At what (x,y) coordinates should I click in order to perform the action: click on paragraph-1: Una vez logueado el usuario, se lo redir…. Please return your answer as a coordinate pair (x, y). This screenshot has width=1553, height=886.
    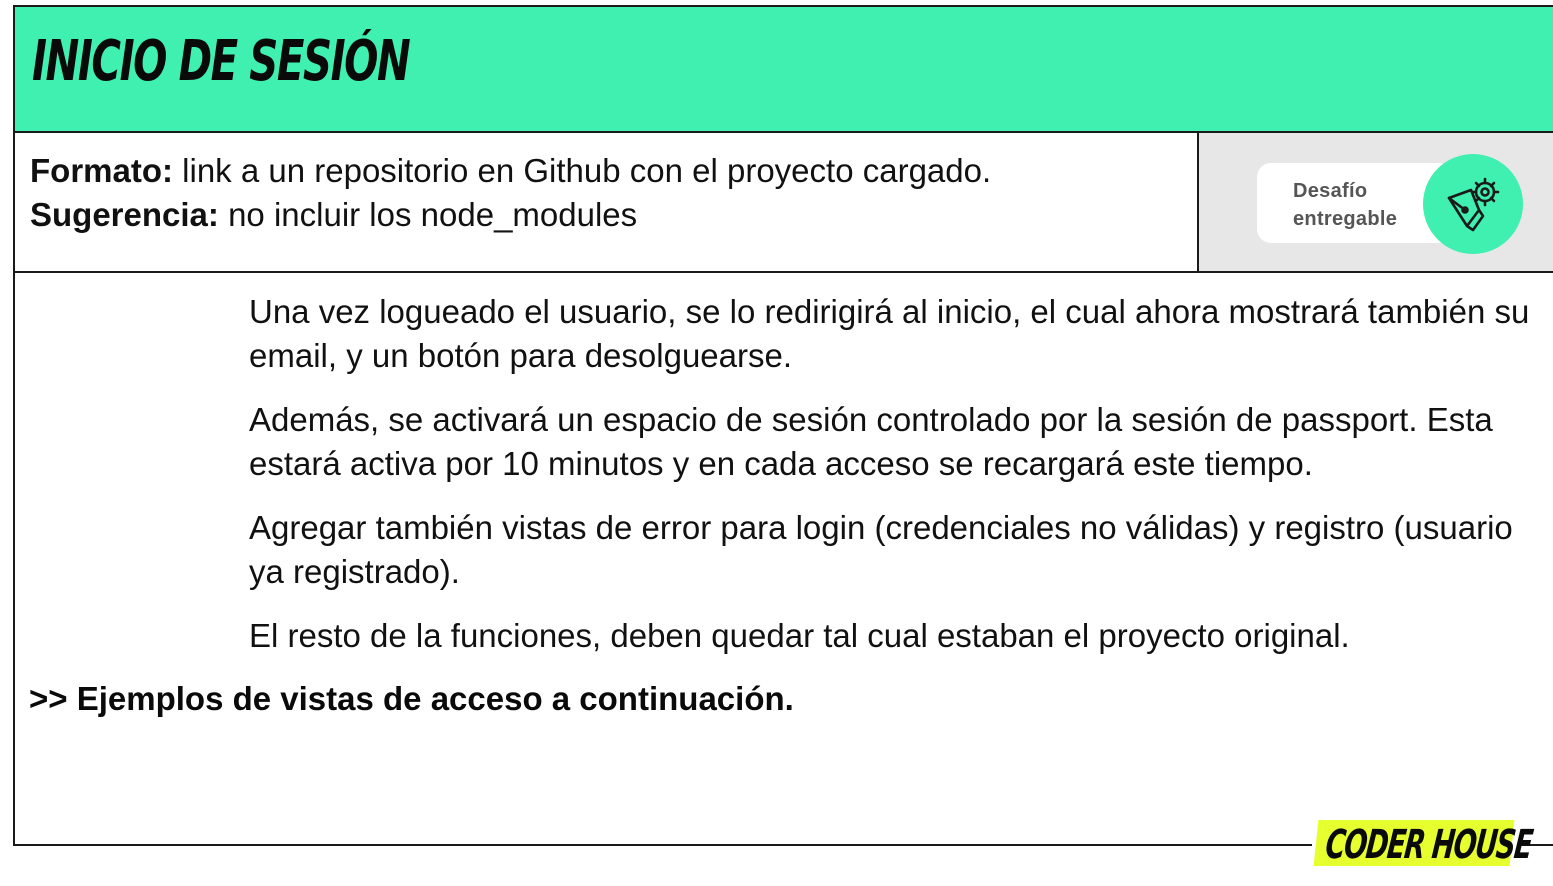
    Looking at the image, I should click on (889, 333).